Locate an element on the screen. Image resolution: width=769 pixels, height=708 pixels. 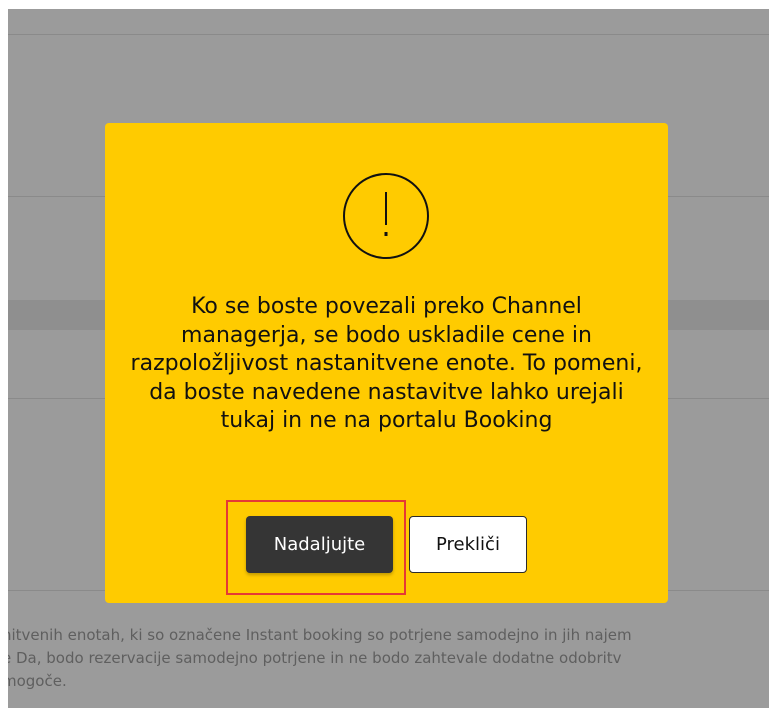
exclamation-circle-icon is located at coordinates (386, 216).